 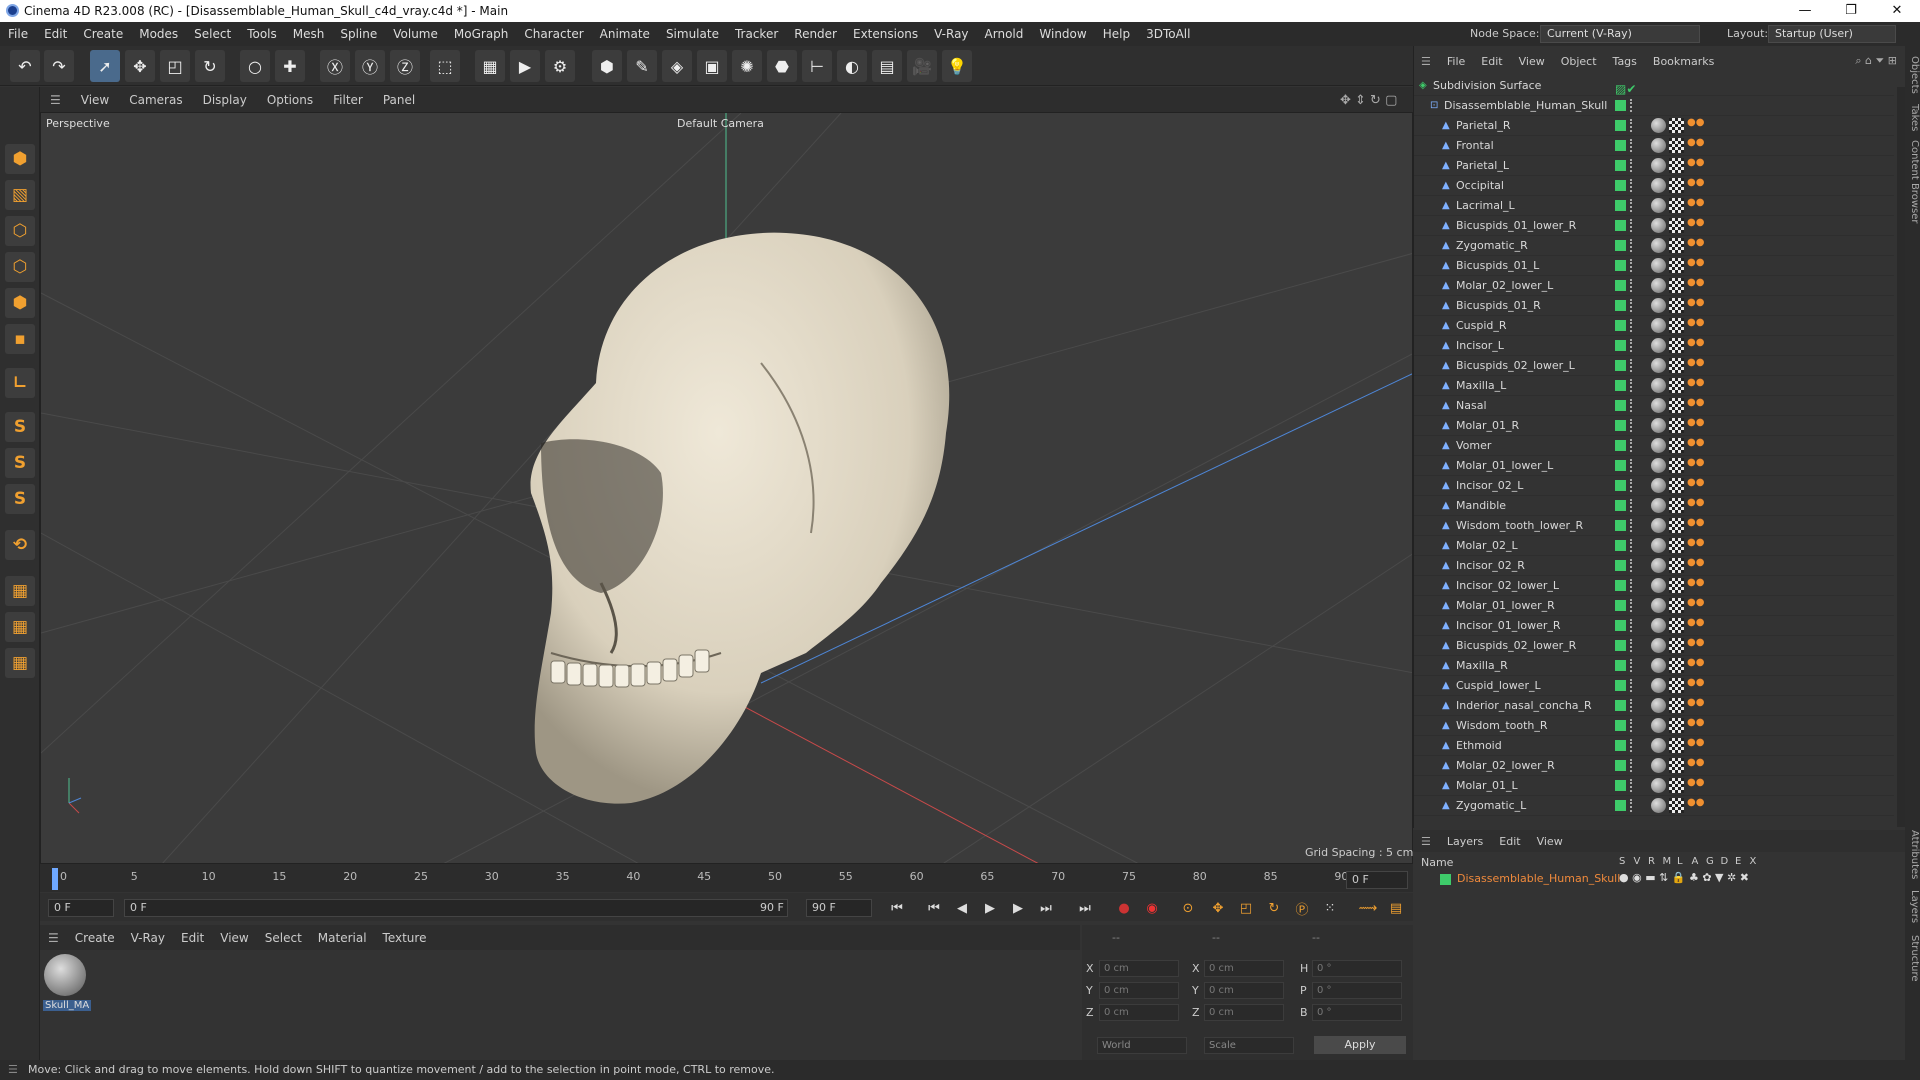 What do you see at coordinates (1188, 908) in the screenshot?
I see `keyframe-selection-icon: ⊙` at bounding box center [1188, 908].